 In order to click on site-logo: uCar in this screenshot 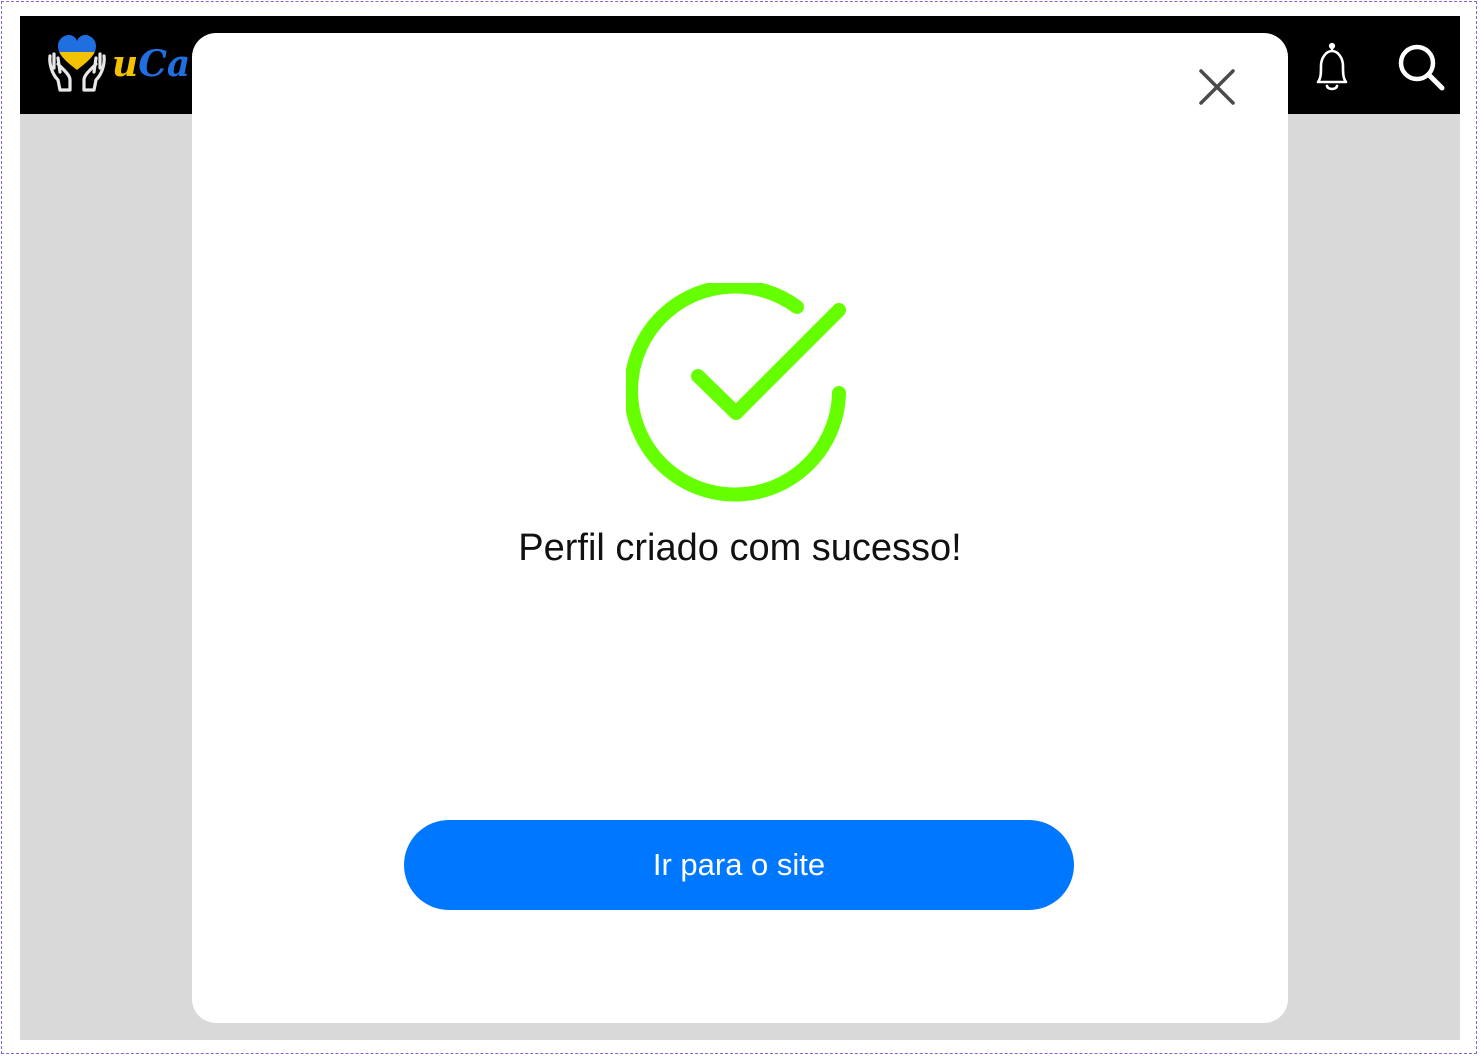, I will do `click(127, 64)`.